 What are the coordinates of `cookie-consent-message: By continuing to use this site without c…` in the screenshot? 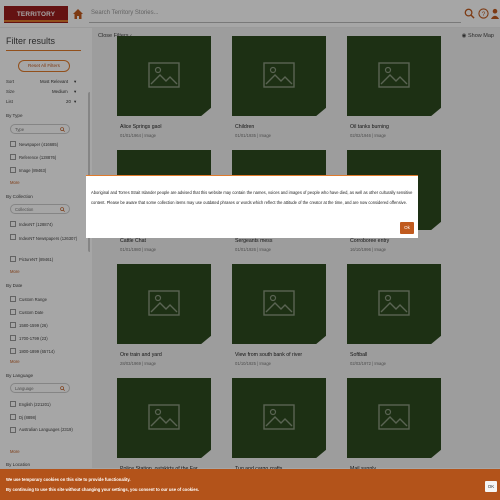 It's located at (103, 489).